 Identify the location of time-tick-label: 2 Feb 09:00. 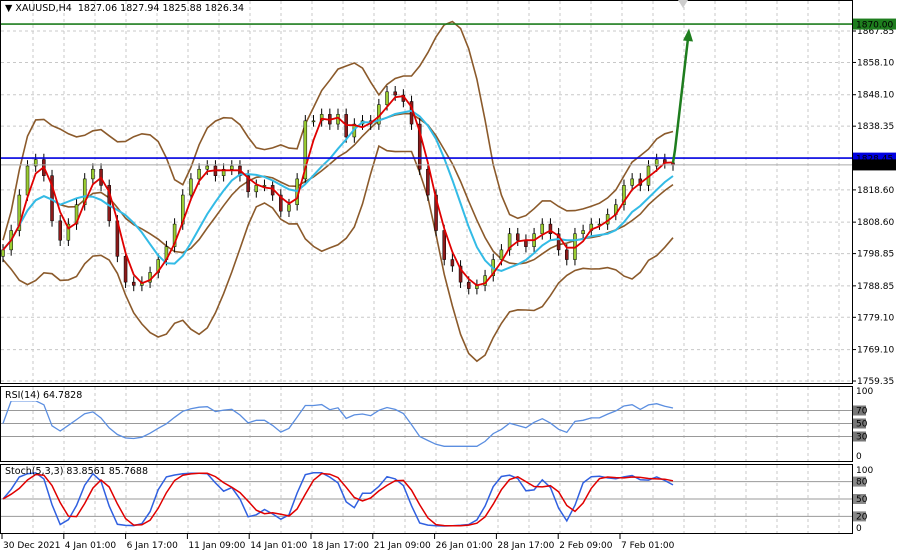
(586, 546).